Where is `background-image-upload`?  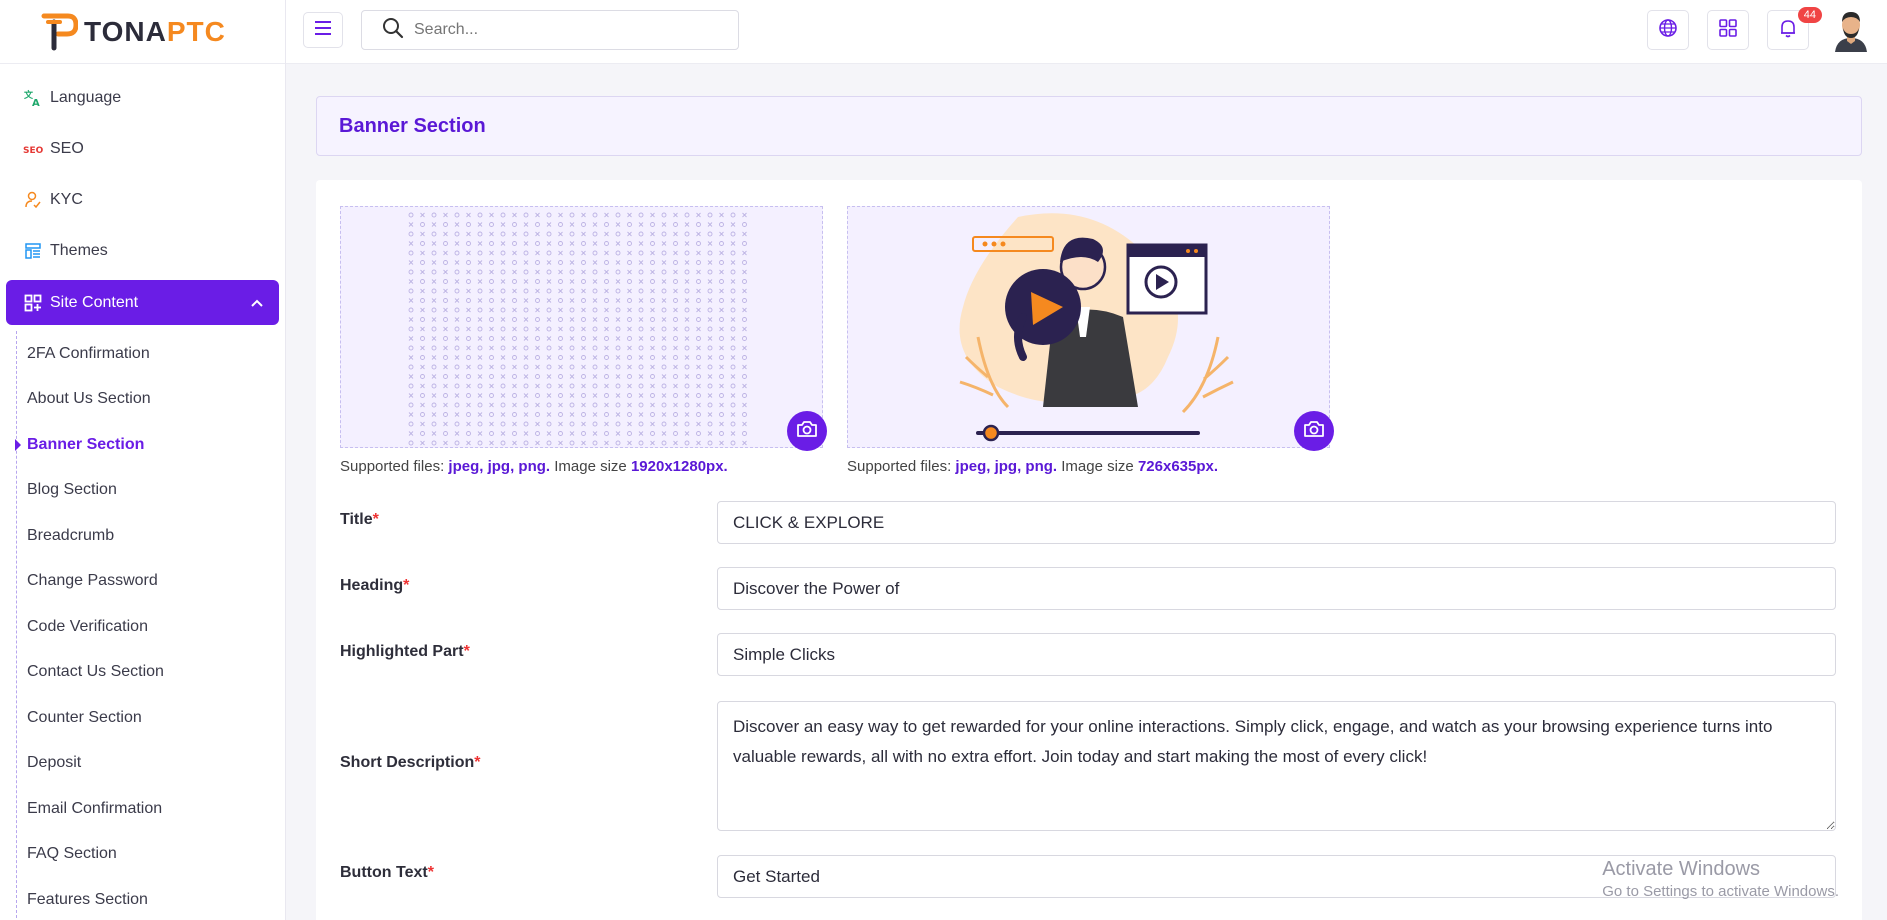 background-image-upload is located at coordinates (583, 328).